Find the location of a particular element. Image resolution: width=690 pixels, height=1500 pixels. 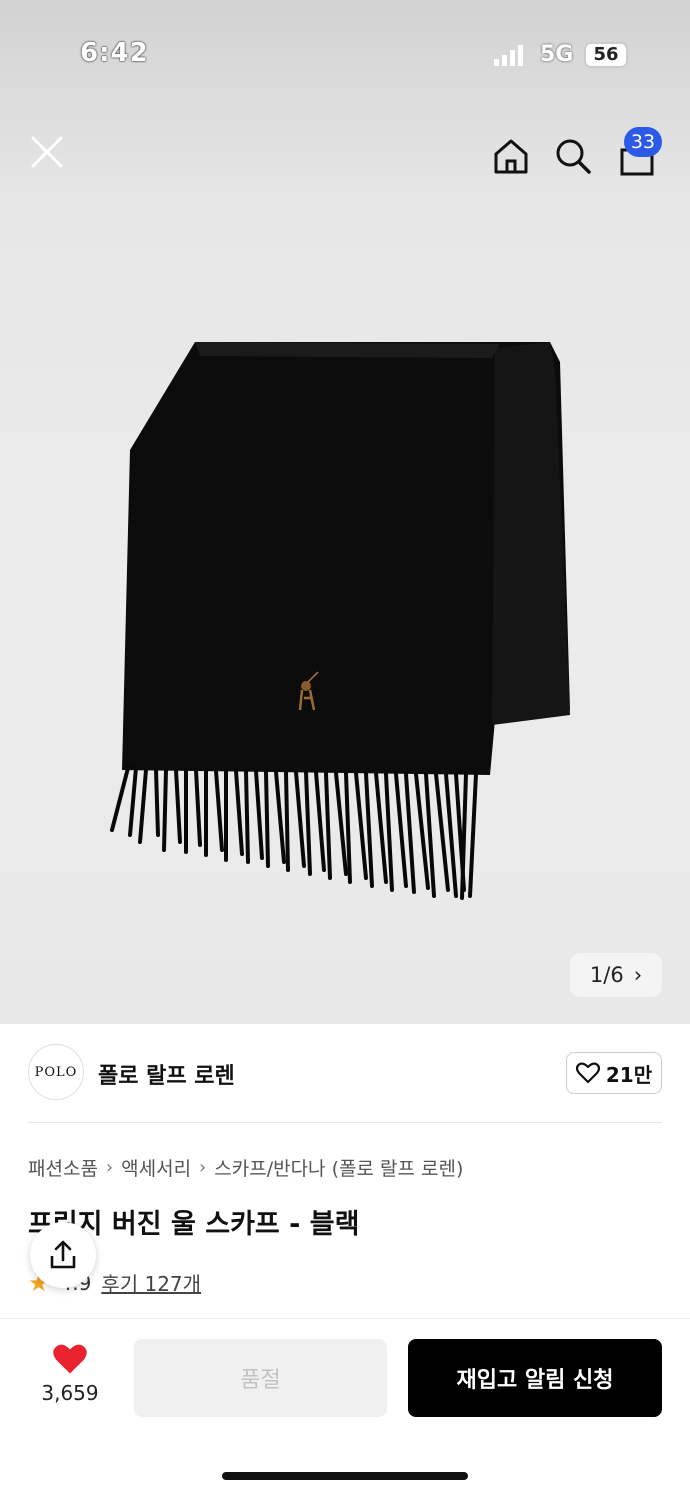

brand-name: 폴로 랄프 로렌 is located at coordinates (166, 1074).